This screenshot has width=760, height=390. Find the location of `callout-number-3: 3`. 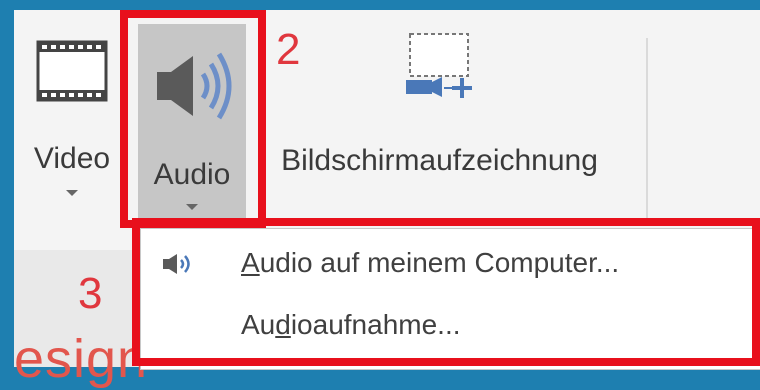

callout-number-3: 3 is located at coordinates (90, 293).